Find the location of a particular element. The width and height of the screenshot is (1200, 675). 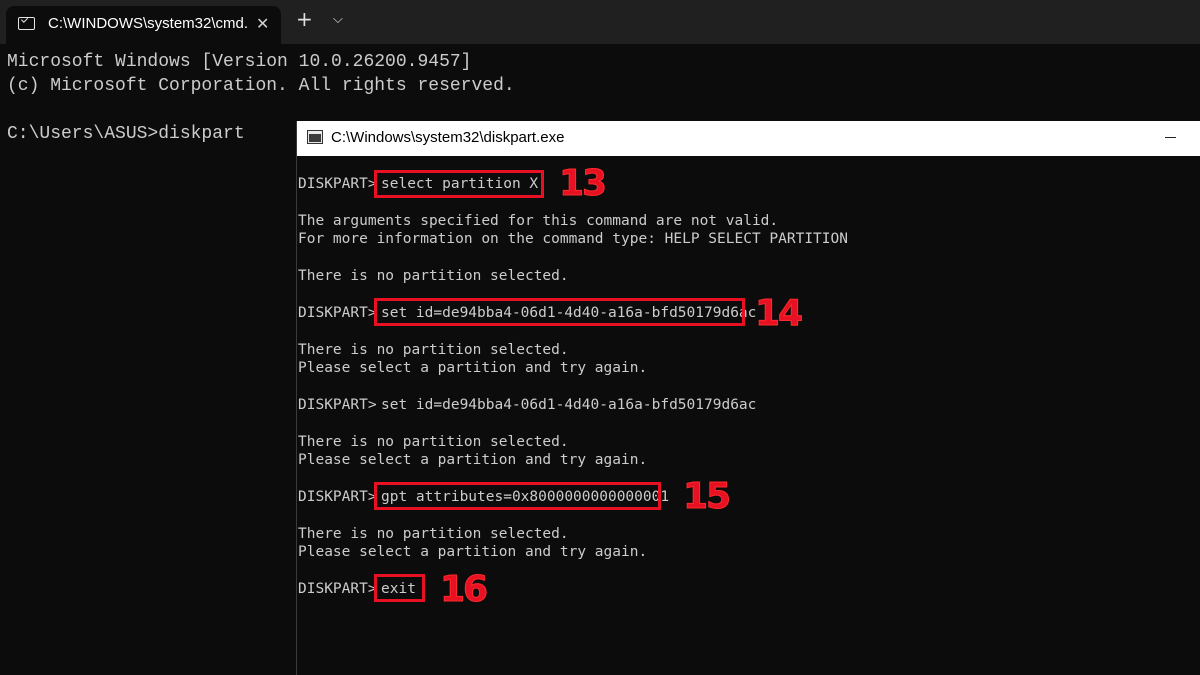

cmd-line: C:\Users\ASUS>diskpart is located at coordinates (126, 134).